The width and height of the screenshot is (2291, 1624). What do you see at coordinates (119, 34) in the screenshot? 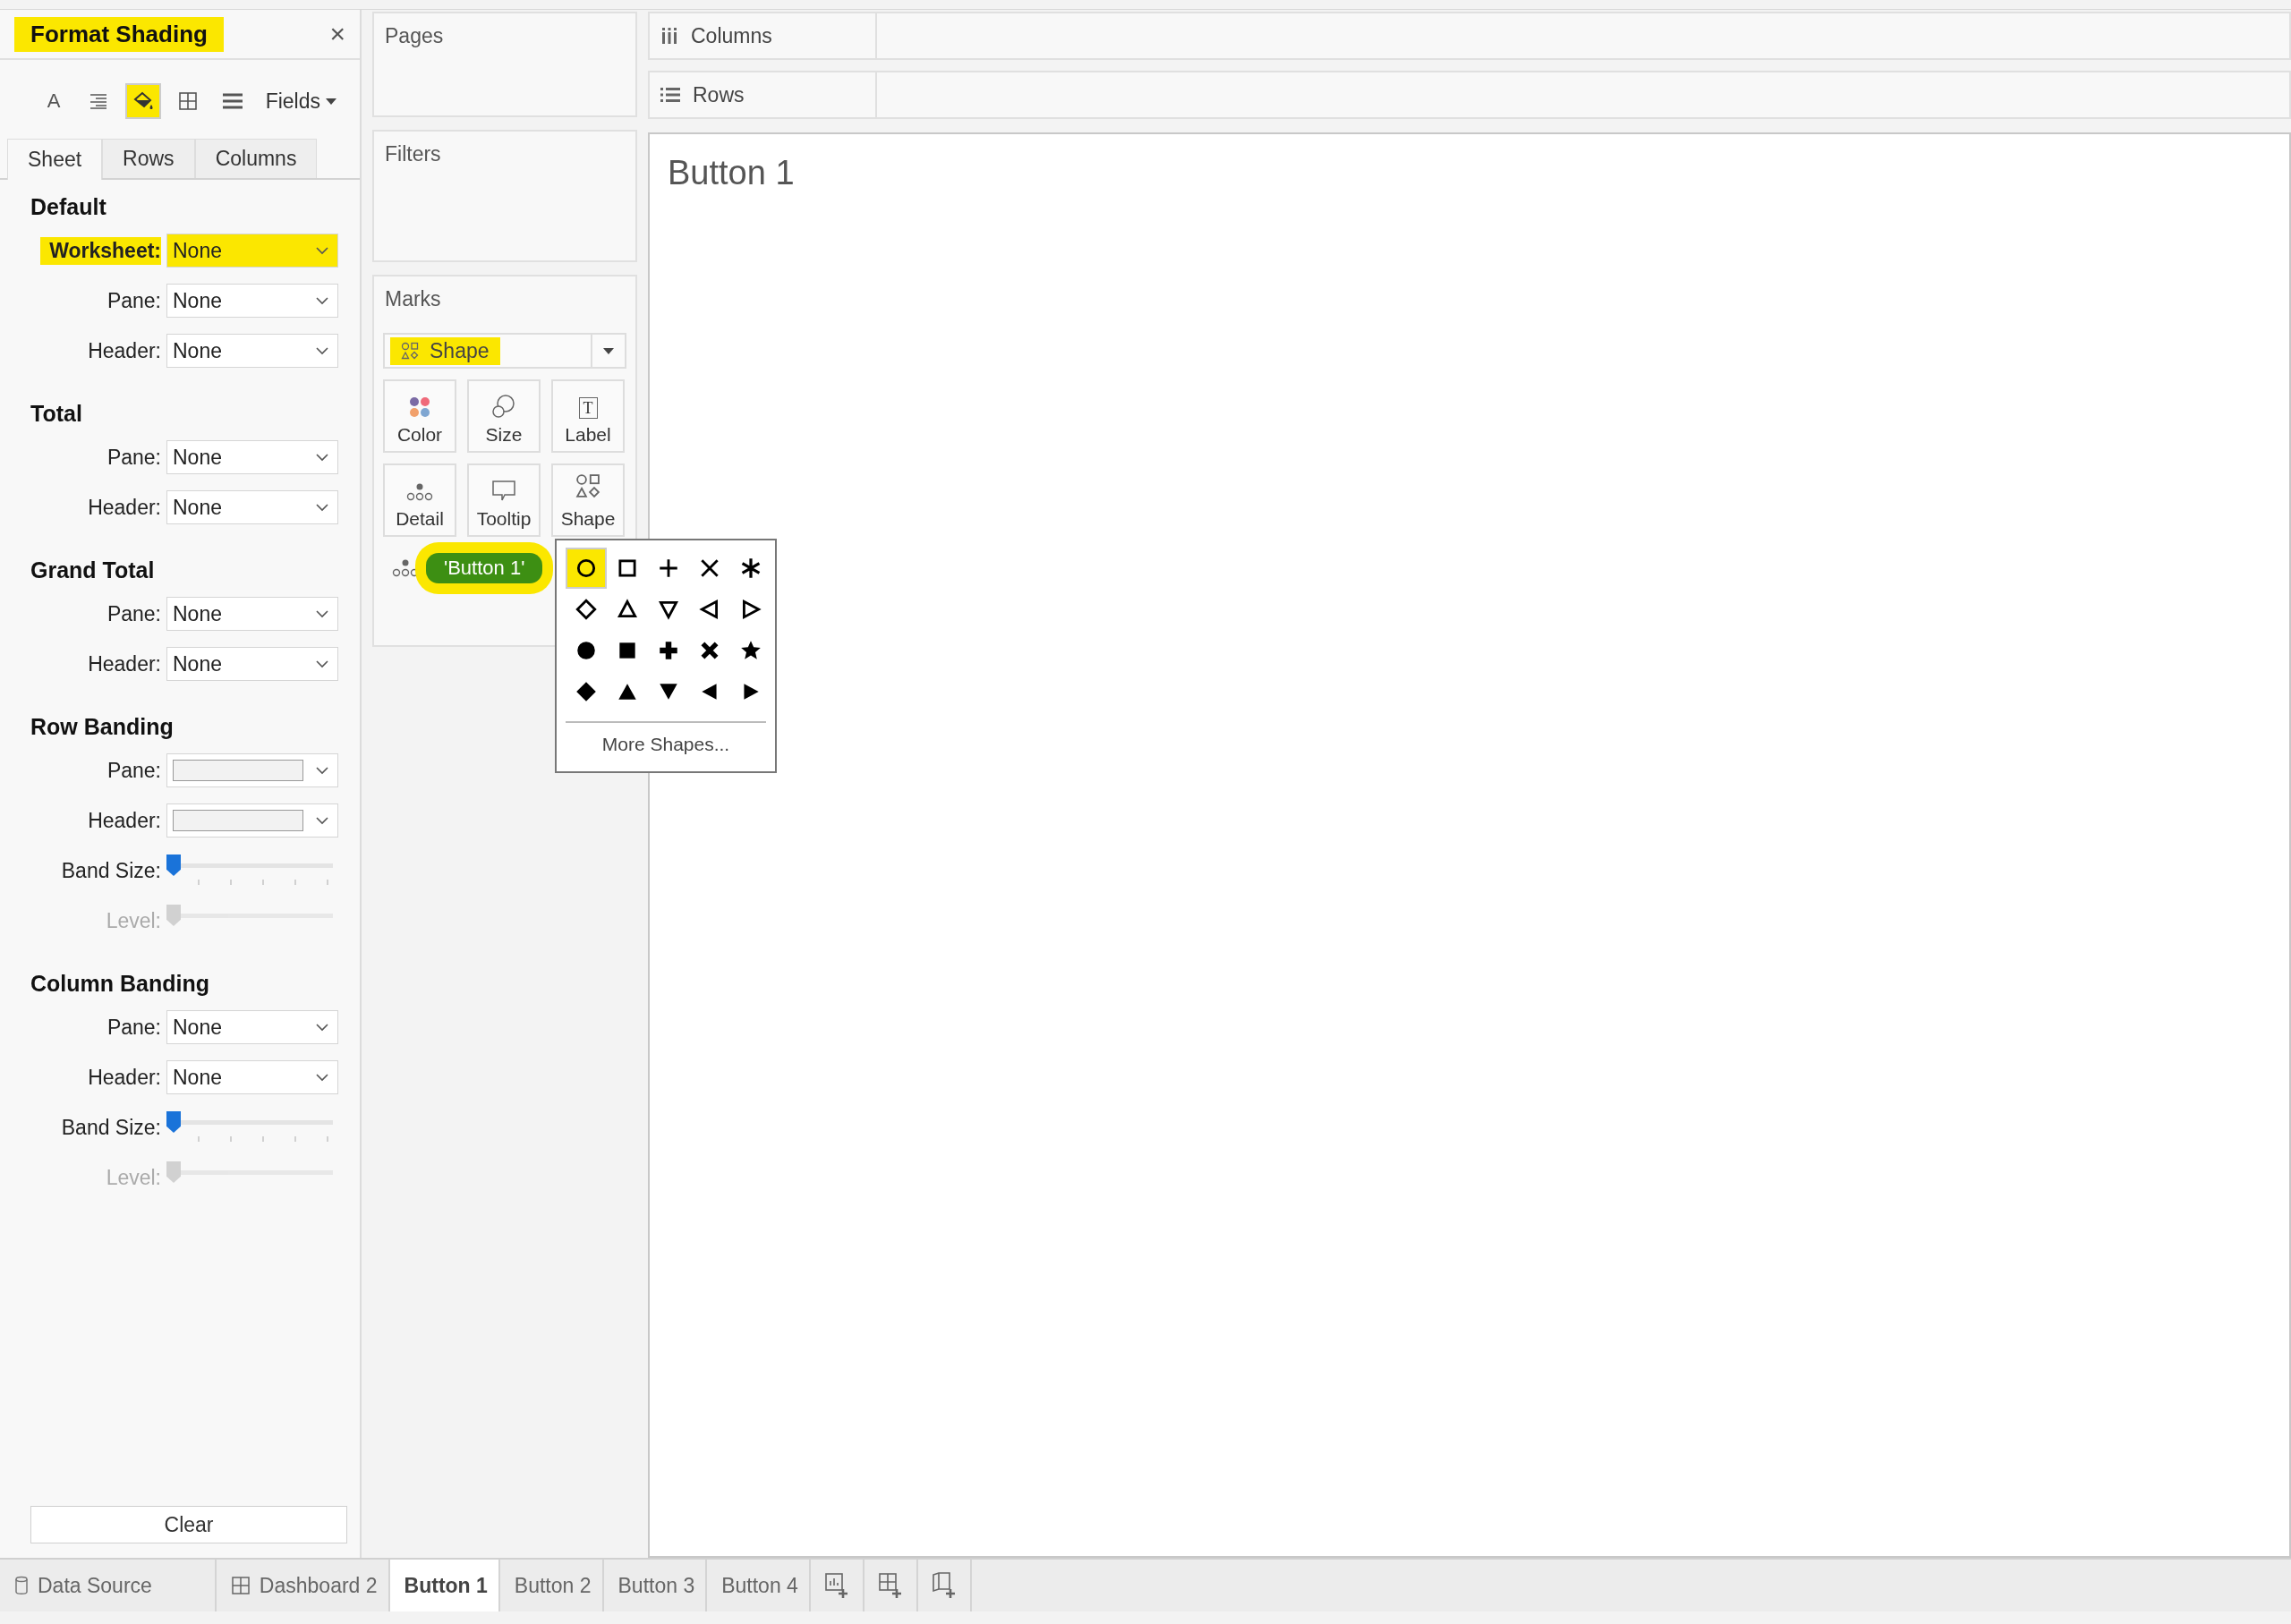
I see `panel-title: Format Shading` at bounding box center [119, 34].